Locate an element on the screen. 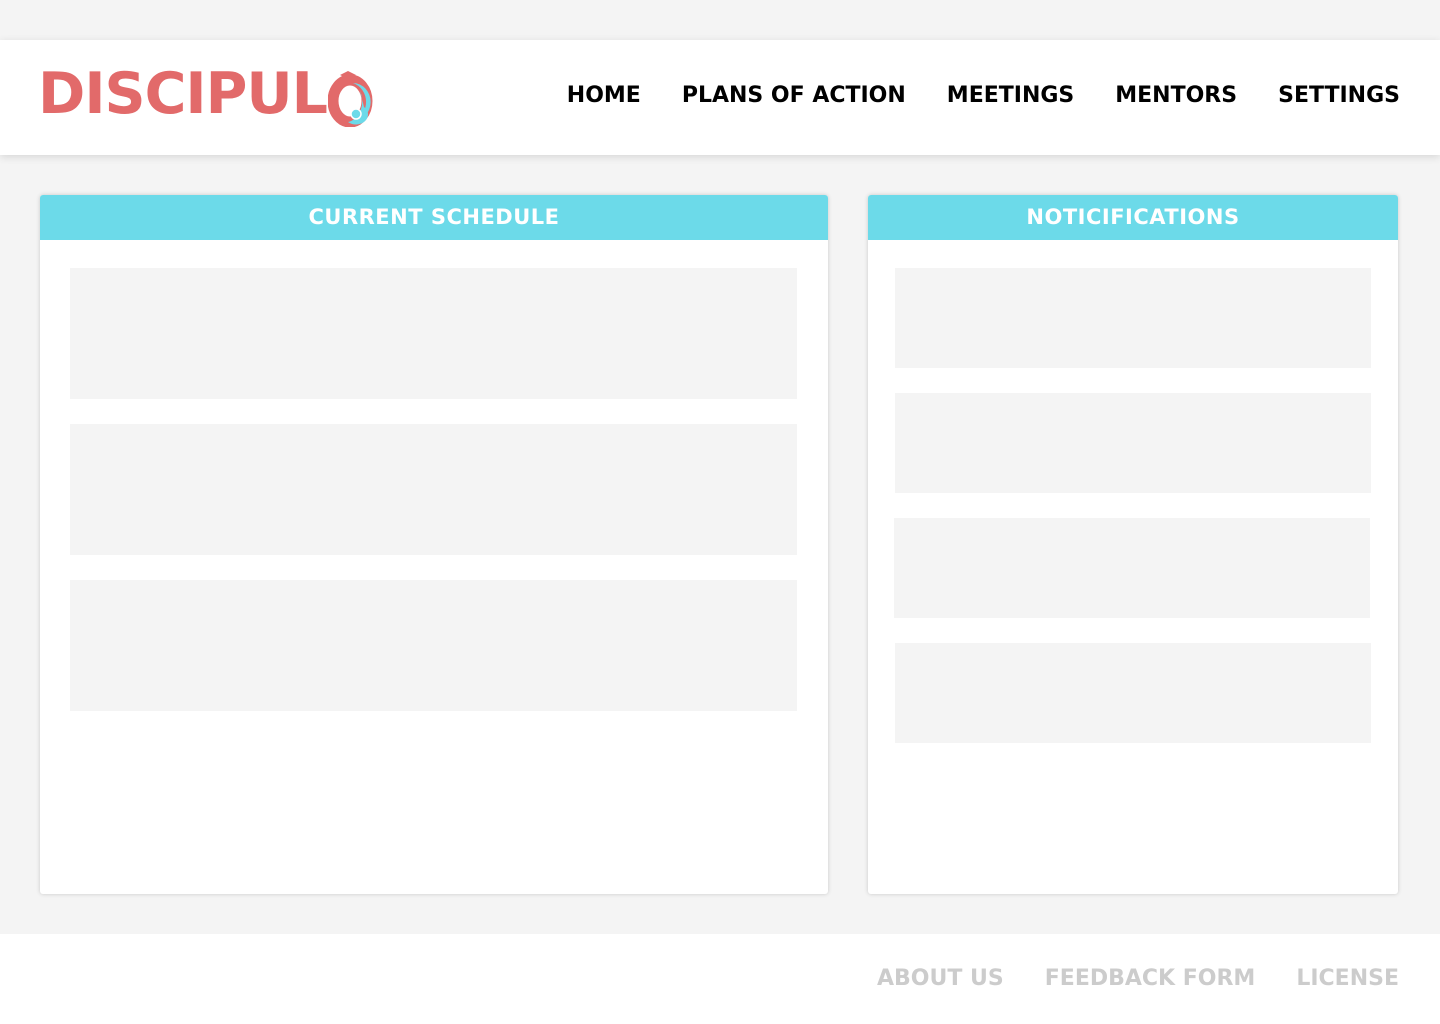  footer-link-about-us: ABOUT US is located at coordinates (940, 979).